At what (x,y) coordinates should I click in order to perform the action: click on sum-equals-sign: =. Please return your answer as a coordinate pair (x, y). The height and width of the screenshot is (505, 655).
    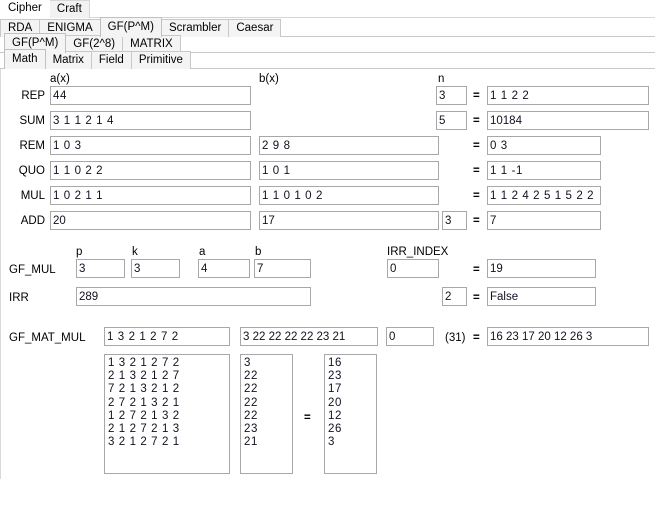
    Looking at the image, I should click on (476, 121).